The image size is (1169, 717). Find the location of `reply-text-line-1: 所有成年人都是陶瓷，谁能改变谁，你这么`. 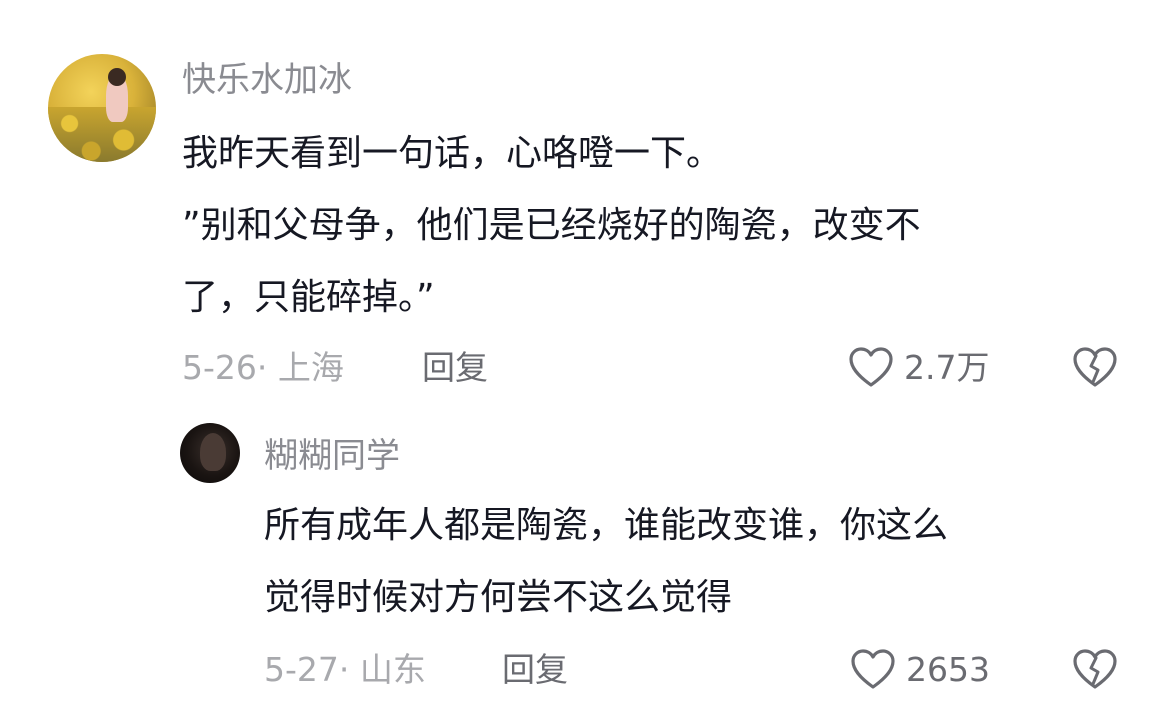

reply-text-line-1: 所有成年人都是陶瓷，谁能改变谁，你这么 is located at coordinates (606, 525).